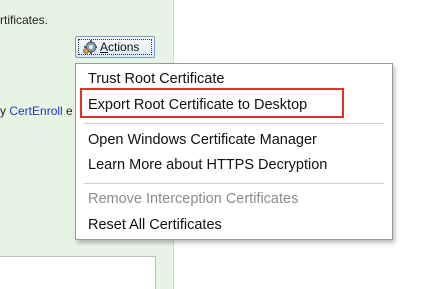 The image size is (429, 289). I want to click on actions-button: Actions, so click(115, 47).